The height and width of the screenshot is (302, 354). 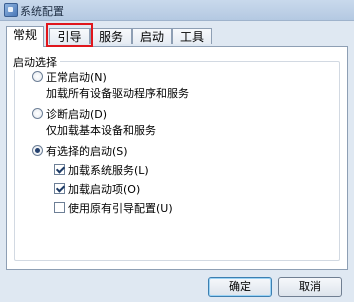 I want to click on title-bar: 系统配置, so click(x=177, y=10).